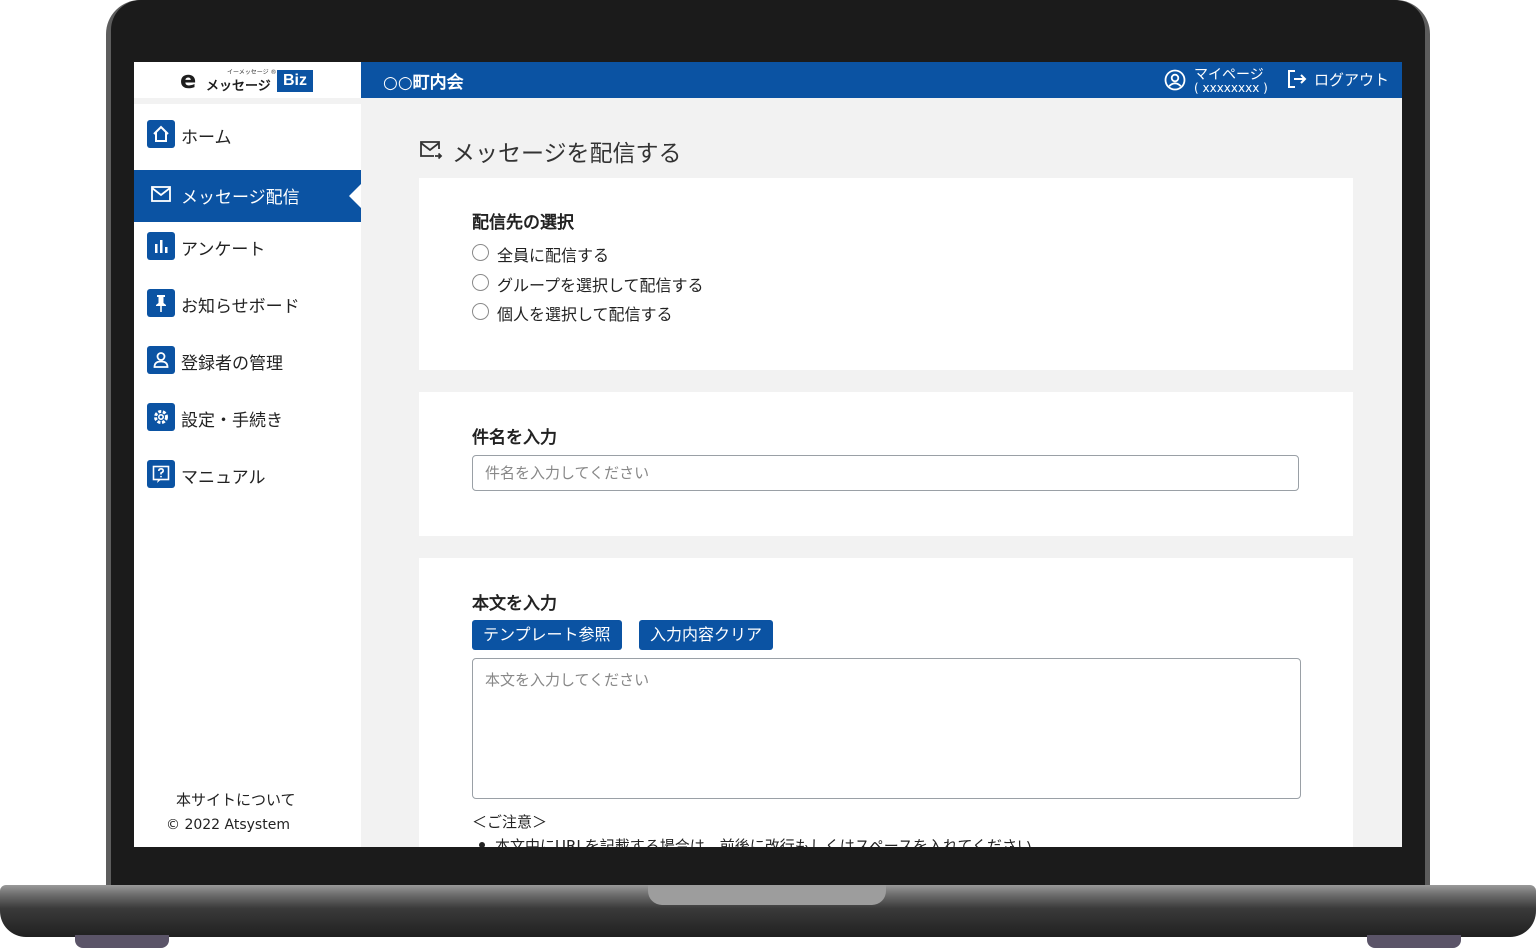 The width and height of the screenshot is (1536, 950). What do you see at coordinates (161, 134) in the screenshot?
I see `home-icon` at bounding box center [161, 134].